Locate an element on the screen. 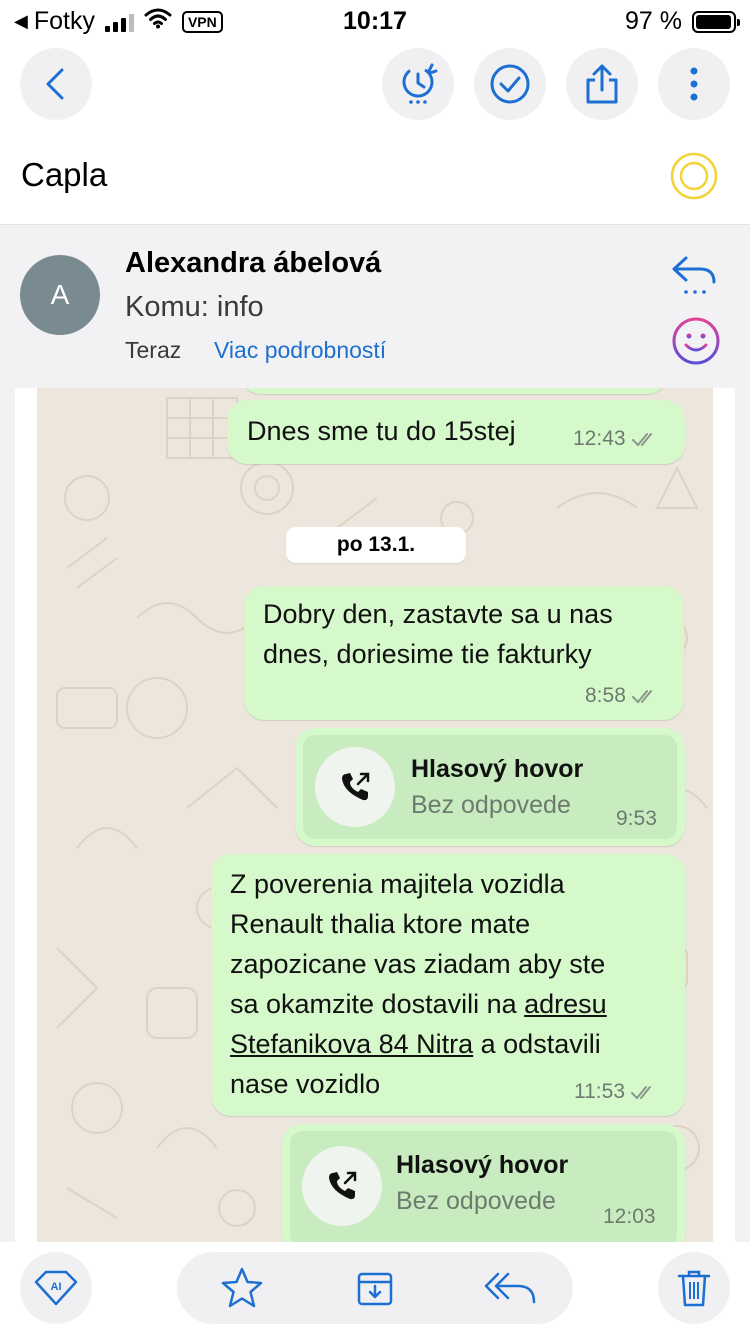  email-subject: Capla is located at coordinates (64, 174).